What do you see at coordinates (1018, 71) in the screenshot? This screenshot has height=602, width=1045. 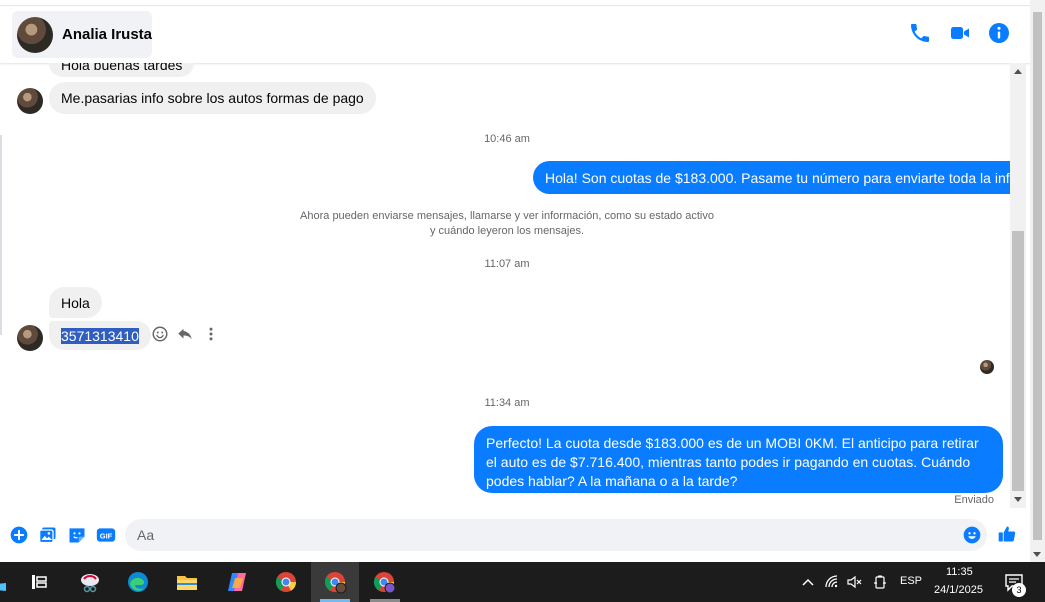 I see `scroll-up-icon` at bounding box center [1018, 71].